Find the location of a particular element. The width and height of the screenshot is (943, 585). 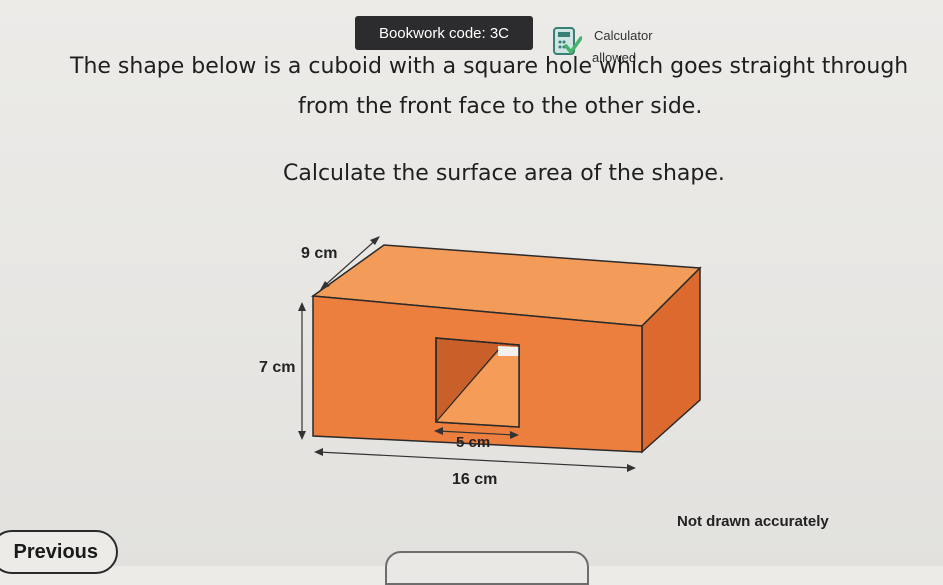

height-label: 7 cm is located at coordinates (277, 367).